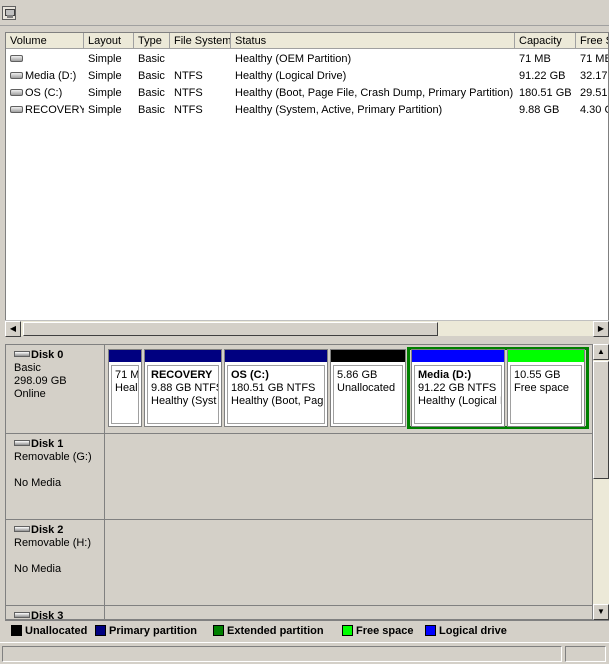  I want to click on legend-item-unallocated: Unallocated, so click(49, 631).